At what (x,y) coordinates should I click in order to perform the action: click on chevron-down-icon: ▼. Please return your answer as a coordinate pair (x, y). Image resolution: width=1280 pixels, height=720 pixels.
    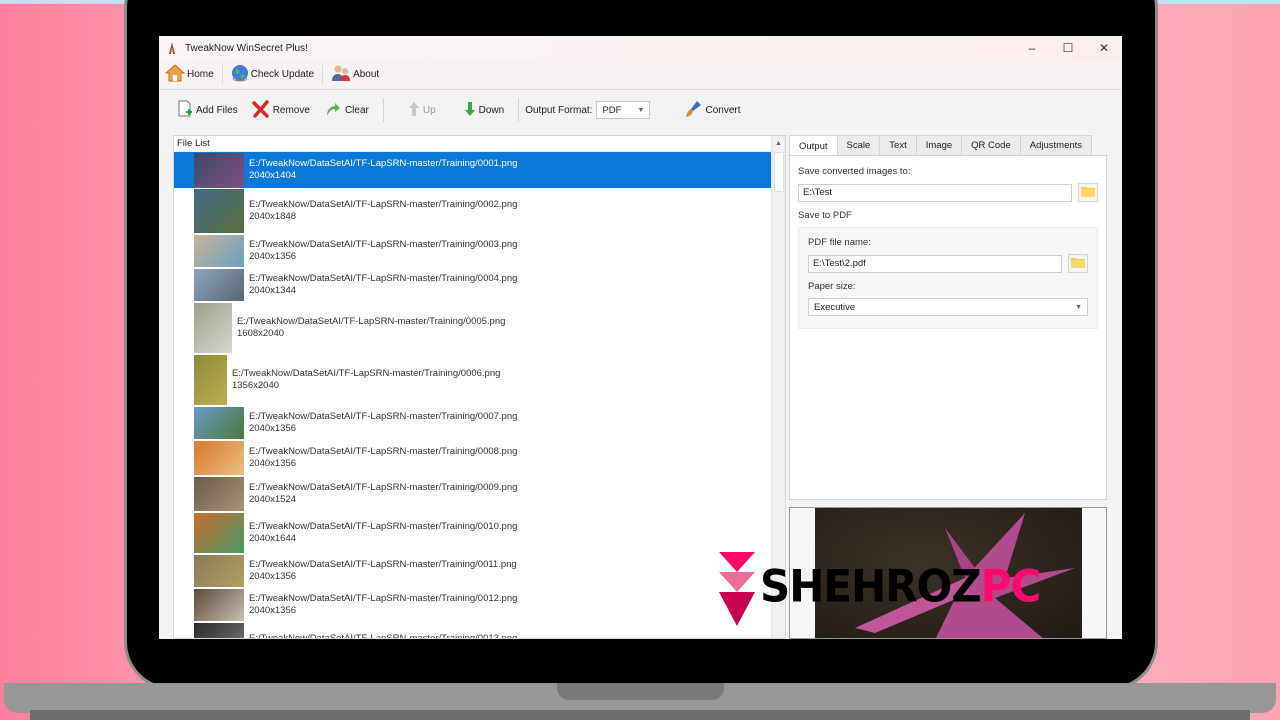
    Looking at the image, I should click on (641, 110).